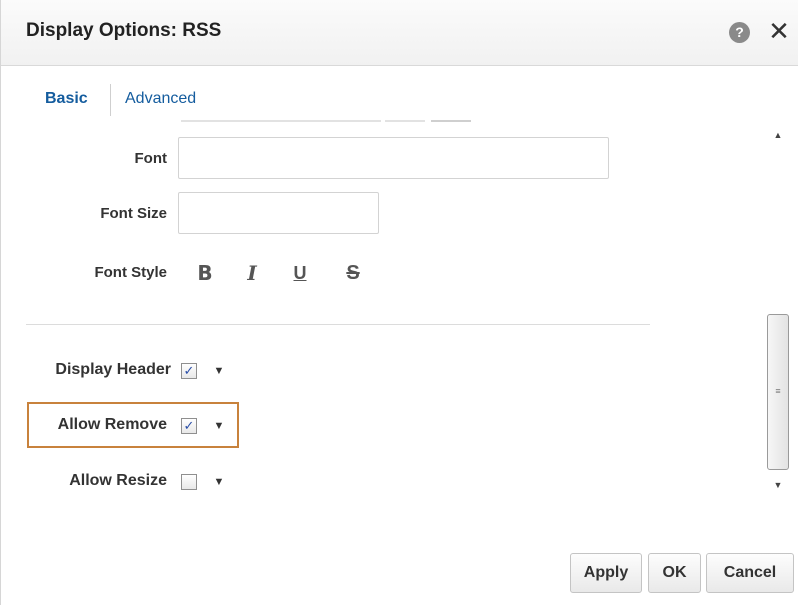 The height and width of the screenshot is (605, 798). Describe the element at coordinates (130, 272) in the screenshot. I see `font-style-label: Font Style` at that location.